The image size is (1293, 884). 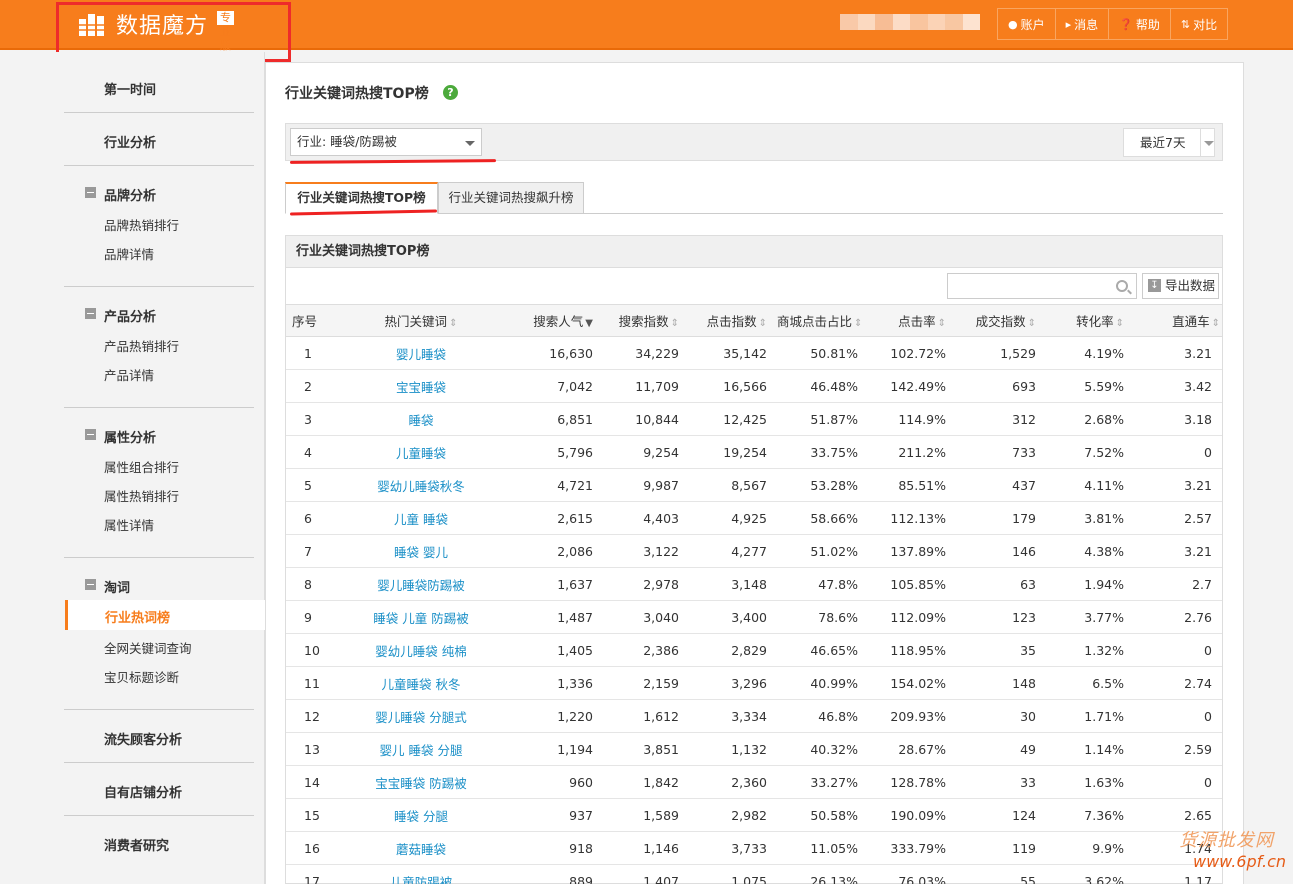 I want to click on export-button: ↧ 导出数据, so click(x=1180, y=286).